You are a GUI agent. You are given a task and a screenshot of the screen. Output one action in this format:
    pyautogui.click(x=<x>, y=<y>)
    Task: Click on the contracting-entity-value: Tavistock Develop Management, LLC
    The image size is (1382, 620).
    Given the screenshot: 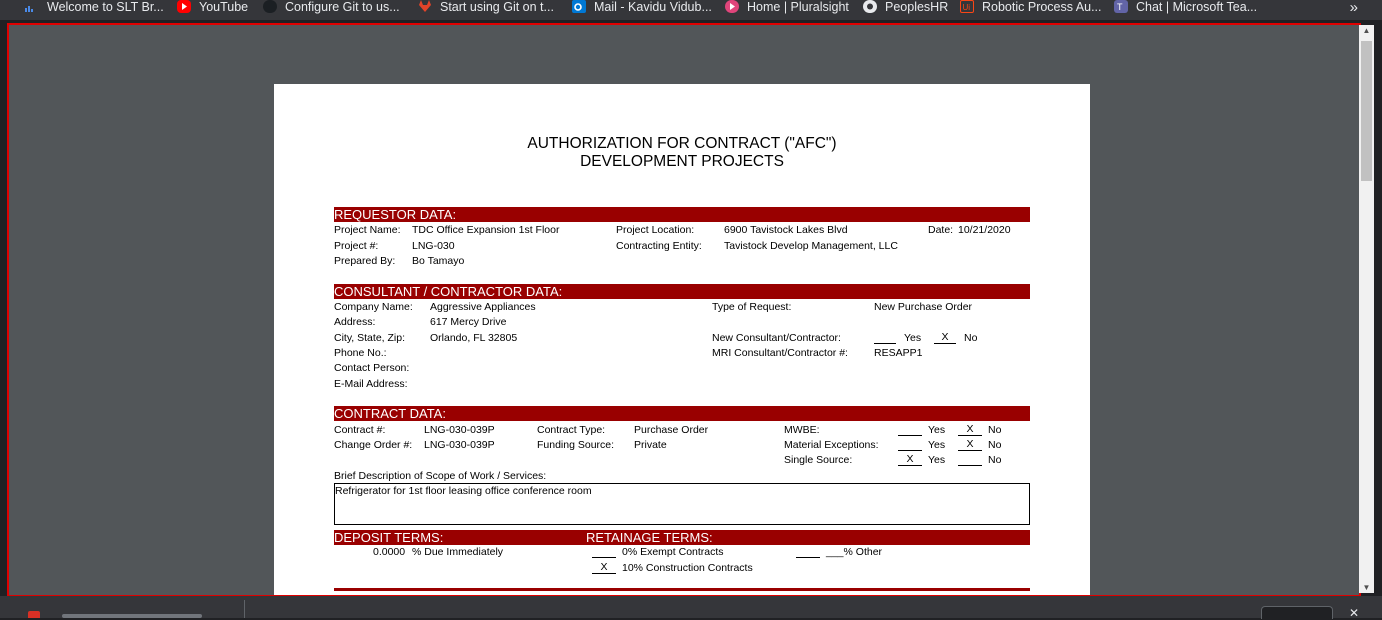 What is the action you would take?
    pyautogui.click(x=811, y=246)
    